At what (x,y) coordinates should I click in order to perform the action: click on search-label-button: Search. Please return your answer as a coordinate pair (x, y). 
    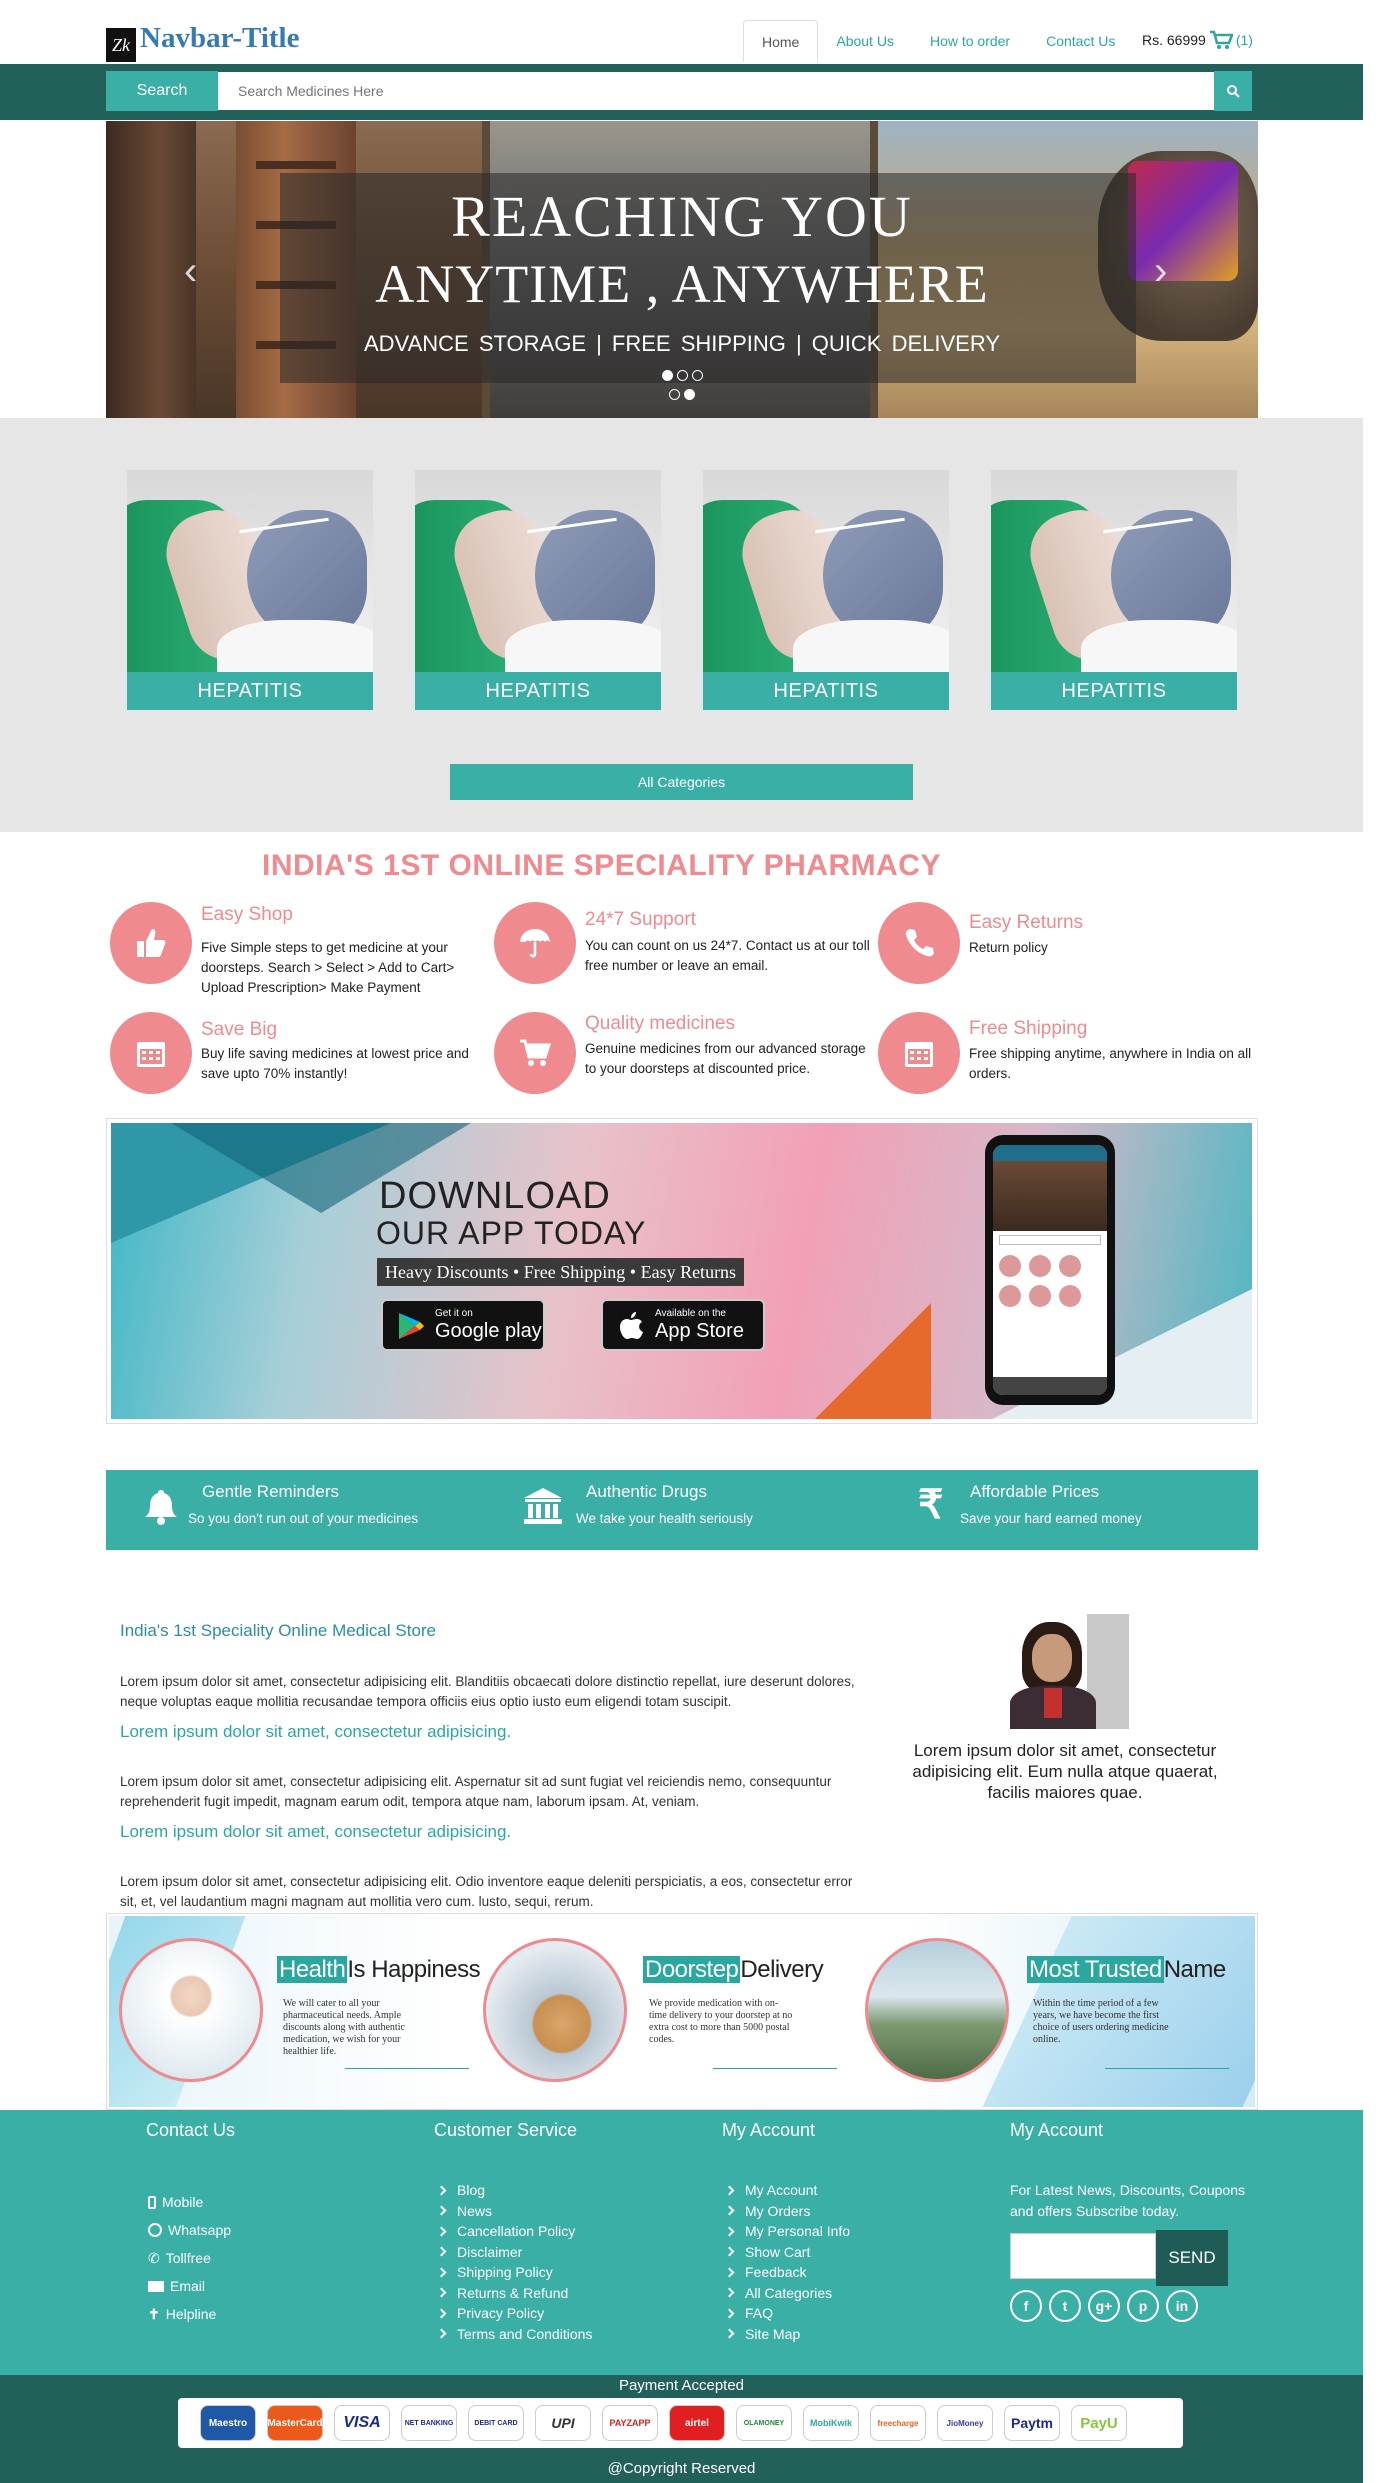
    Looking at the image, I should click on (162, 91).